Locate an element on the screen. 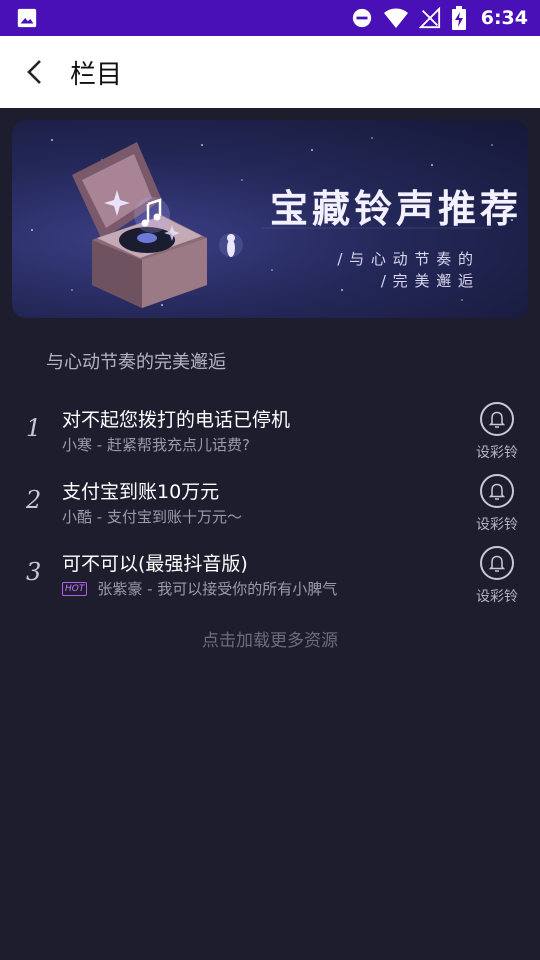  banner-title: 宝藏铃声推荐 is located at coordinates (396, 208).